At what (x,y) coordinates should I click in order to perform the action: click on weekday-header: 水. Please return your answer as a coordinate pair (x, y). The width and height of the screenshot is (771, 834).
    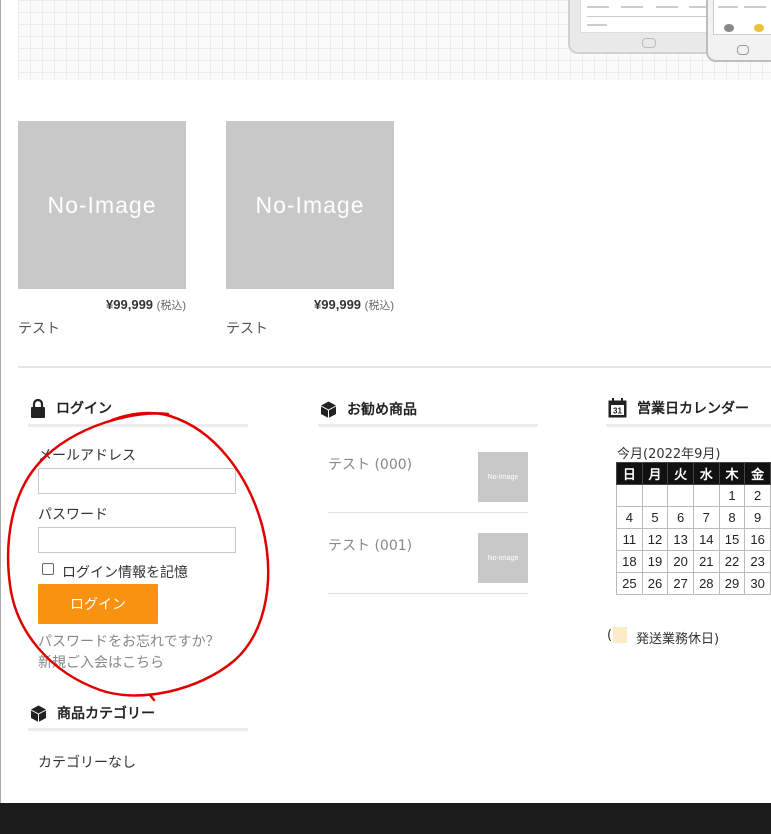
    Looking at the image, I should click on (706, 473).